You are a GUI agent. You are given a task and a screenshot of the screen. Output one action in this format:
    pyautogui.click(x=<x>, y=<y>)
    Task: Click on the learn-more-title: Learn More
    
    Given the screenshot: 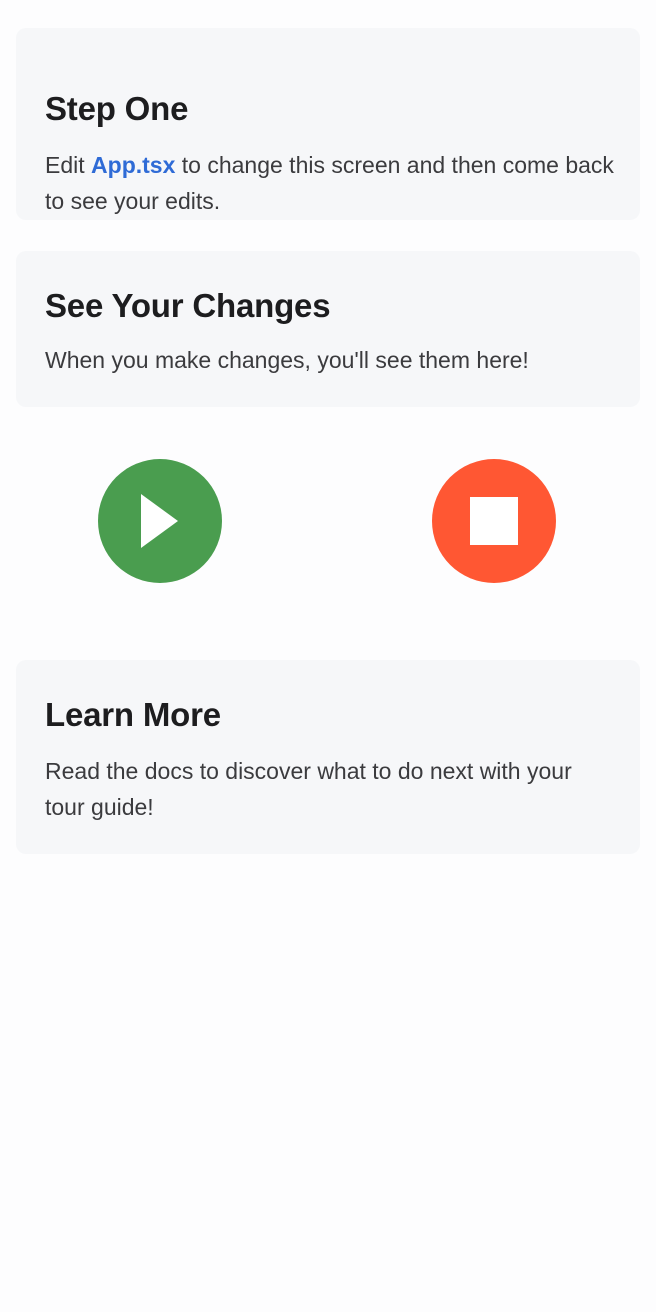 What is the action you would take?
    pyautogui.click(x=133, y=714)
    